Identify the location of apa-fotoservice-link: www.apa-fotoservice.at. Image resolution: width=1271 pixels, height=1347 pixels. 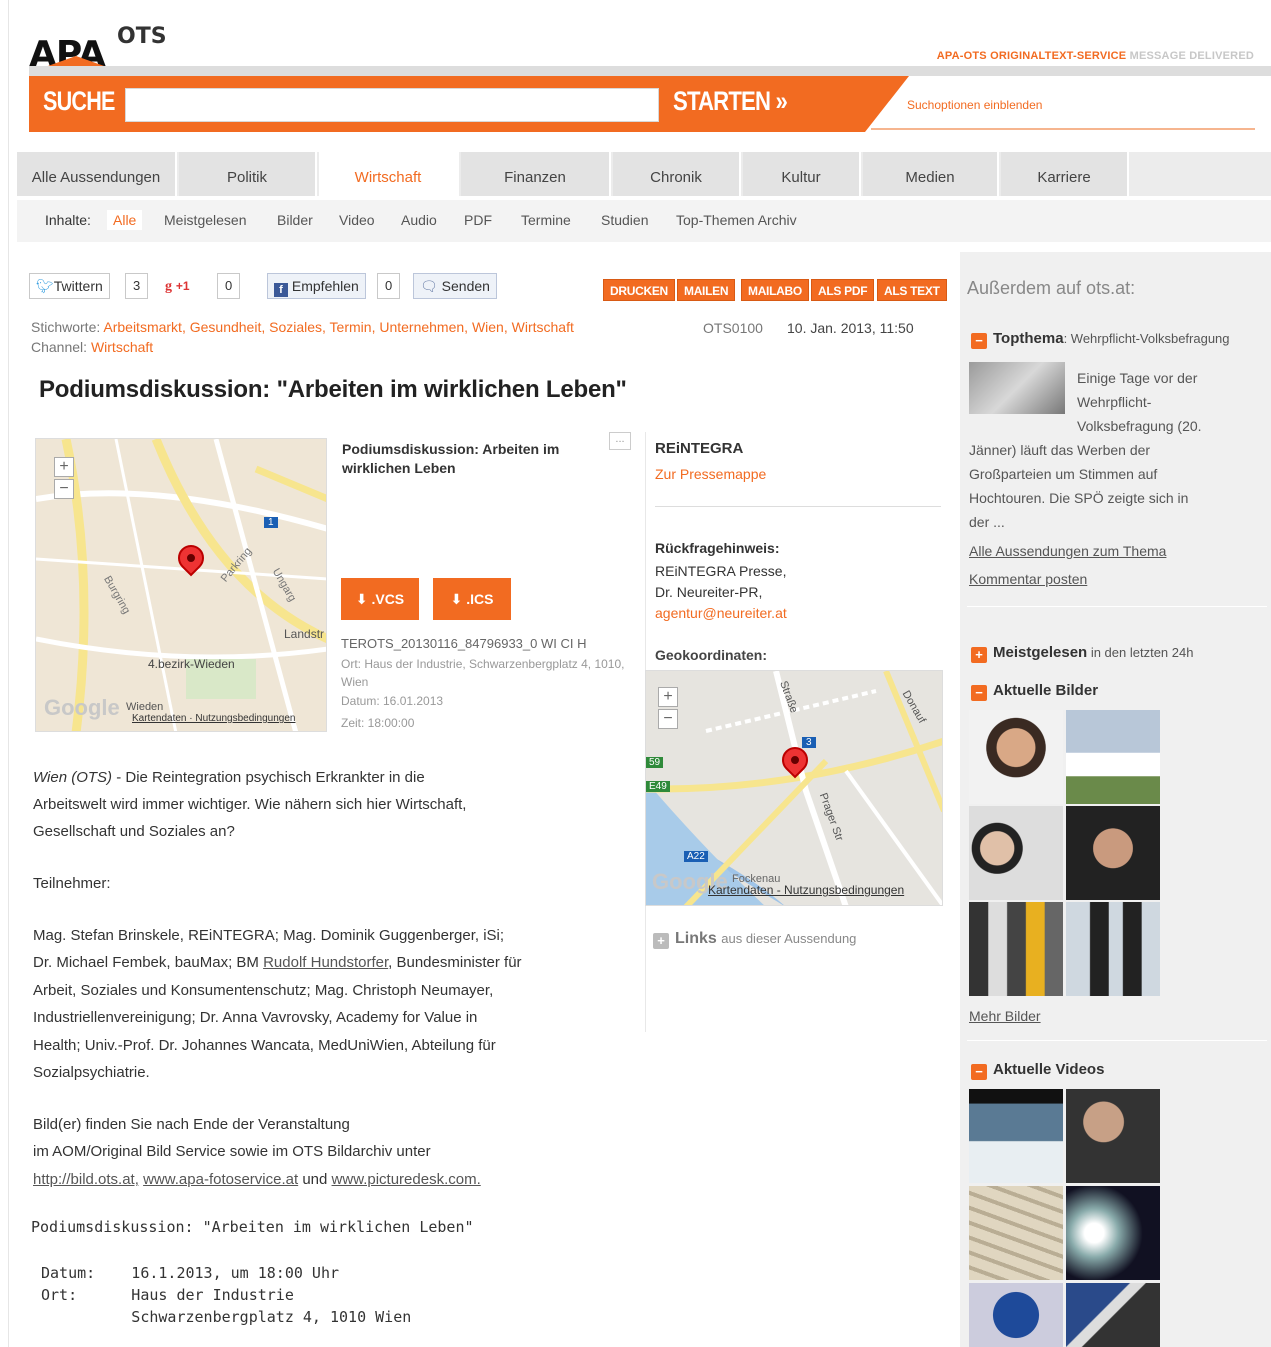
(220, 1179).